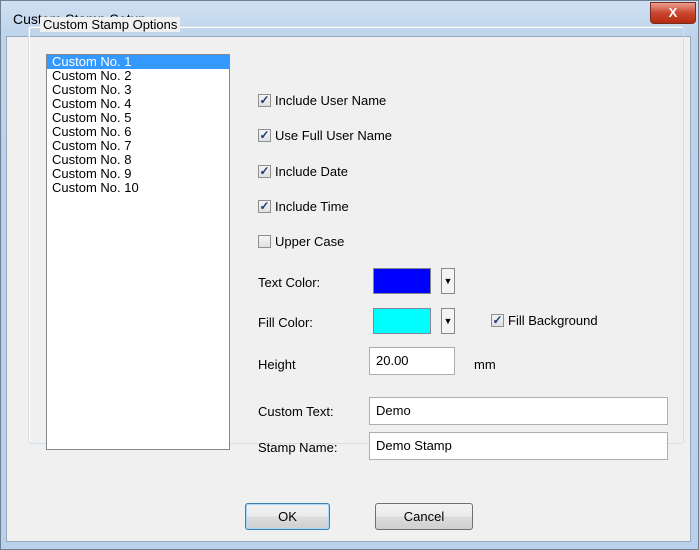 Image resolution: width=699 pixels, height=550 pixels. I want to click on list-item: Custom No. 3, so click(138, 90).